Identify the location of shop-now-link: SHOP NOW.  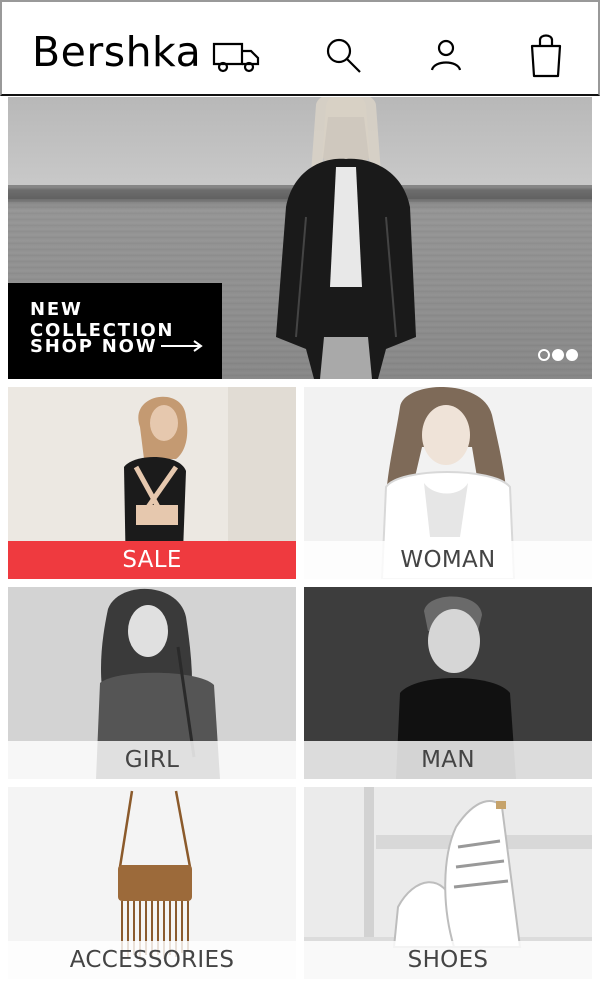
(93, 346).